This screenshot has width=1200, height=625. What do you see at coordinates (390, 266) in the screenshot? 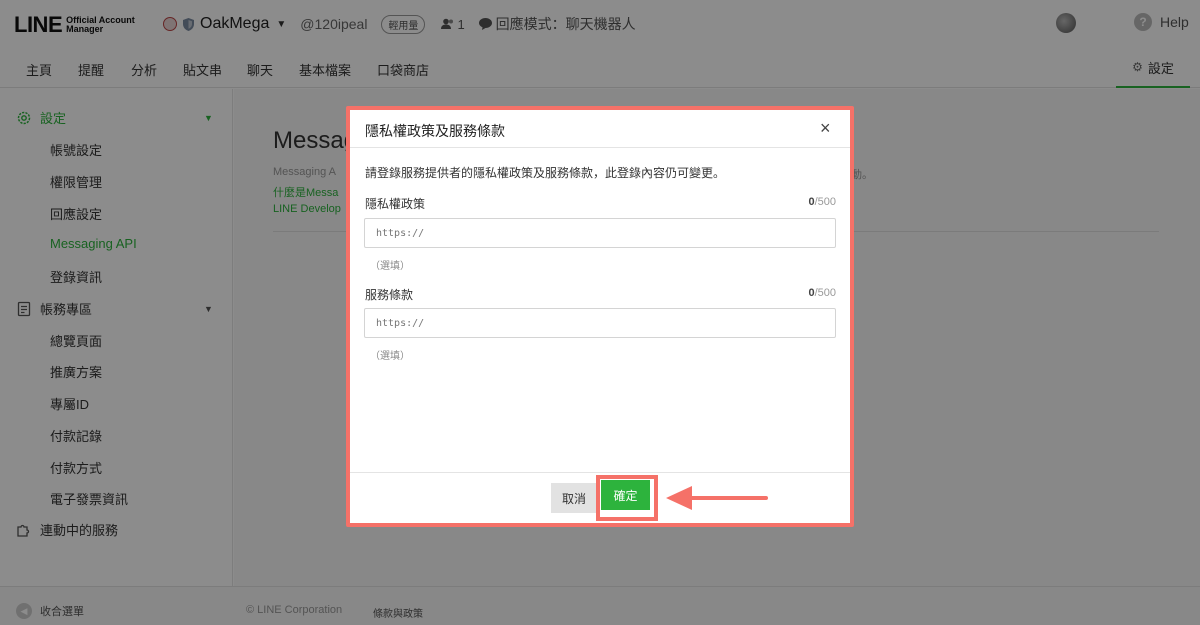
I see `privacy-policy-hint: （選填）` at bounding box center [390, 266].